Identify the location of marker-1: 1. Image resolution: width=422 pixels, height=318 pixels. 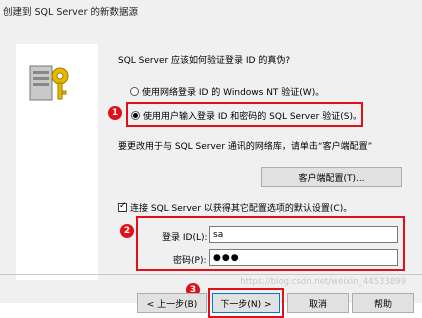
(115, 113).